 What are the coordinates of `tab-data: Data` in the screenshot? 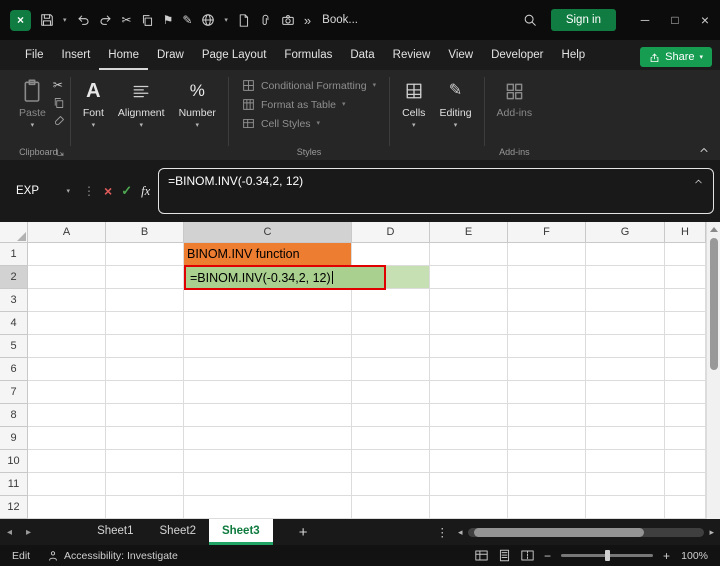 It's located at (362, 56).